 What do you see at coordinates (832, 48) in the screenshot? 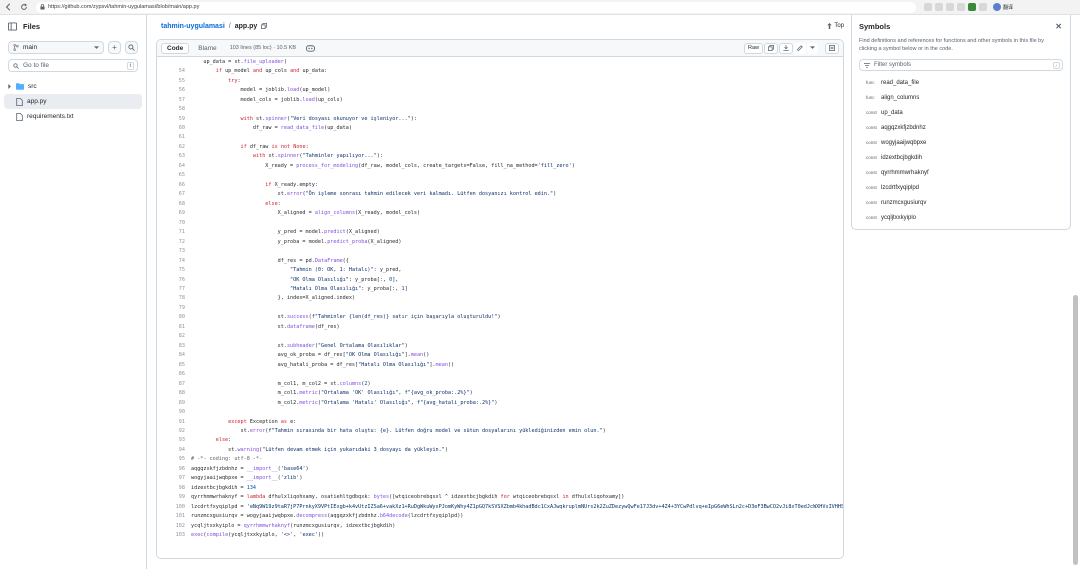
I see `symbols-panel-icon` at bounding box center [832, 48].